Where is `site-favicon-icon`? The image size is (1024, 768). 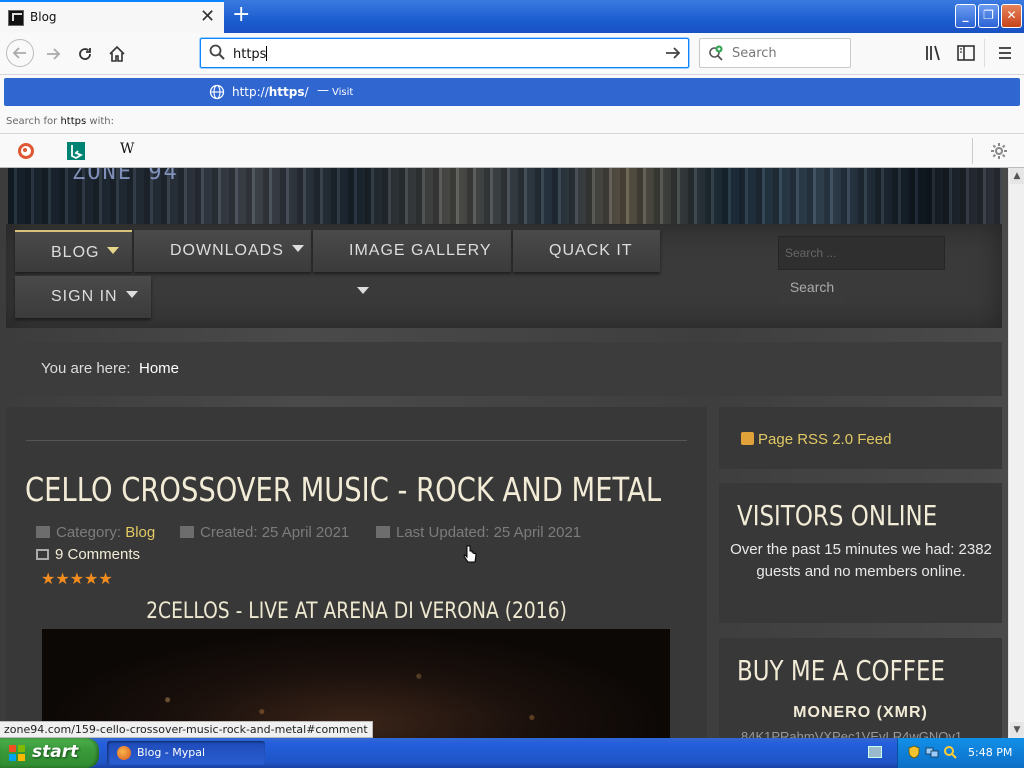
site-favicon-icon is located at coordinates (16, 18).